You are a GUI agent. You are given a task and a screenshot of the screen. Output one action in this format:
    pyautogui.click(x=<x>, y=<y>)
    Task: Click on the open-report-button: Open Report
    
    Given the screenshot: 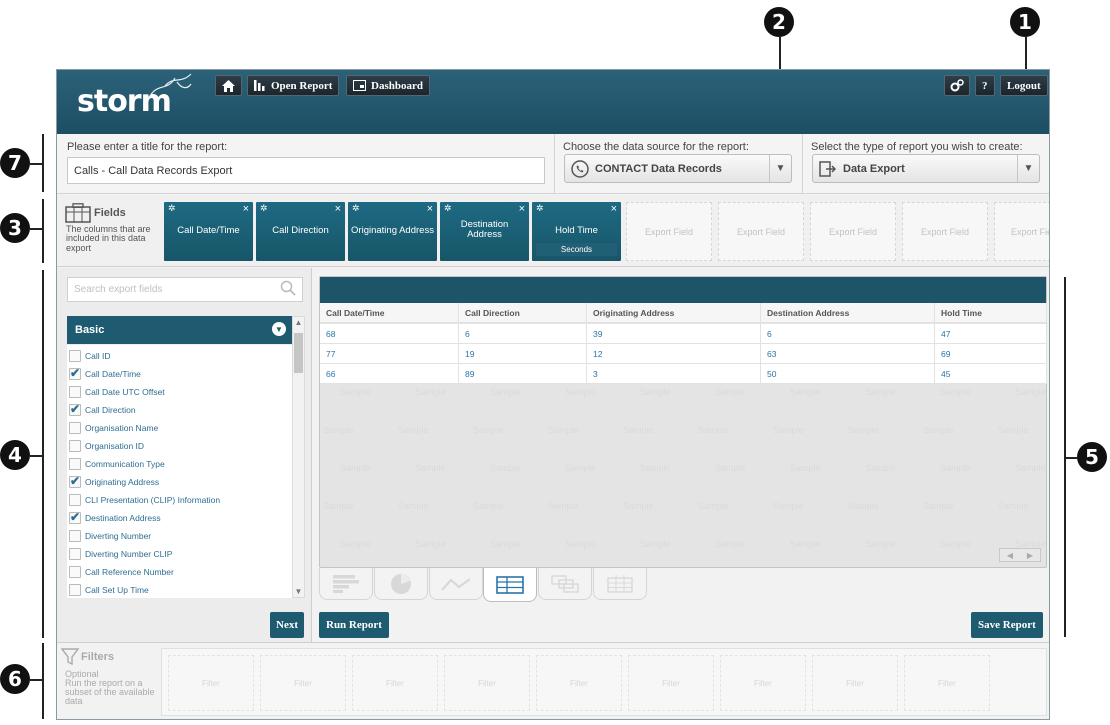 What is the action you would take?
    pyautogui.click(x=293, y=85)
    